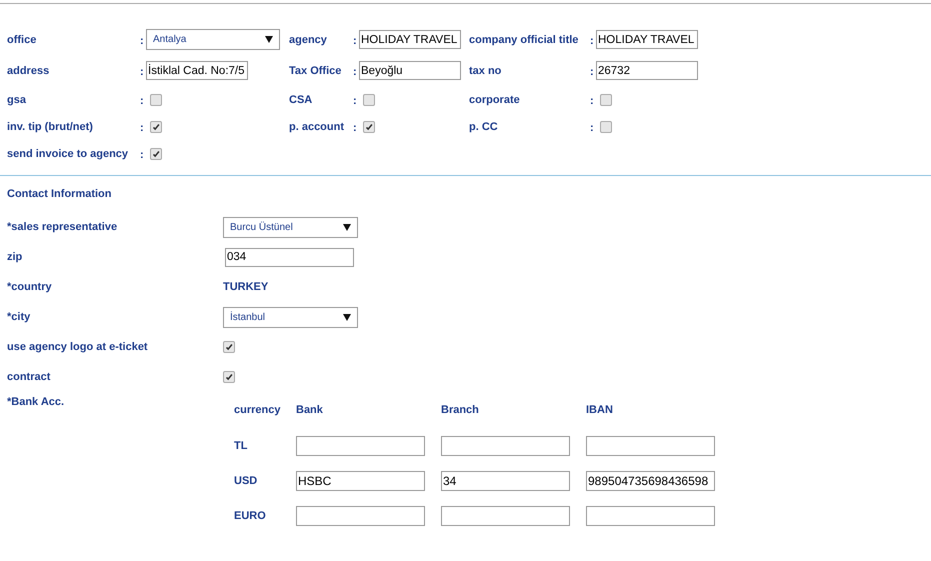  I want to click on field-label: office, so click(22, 40).